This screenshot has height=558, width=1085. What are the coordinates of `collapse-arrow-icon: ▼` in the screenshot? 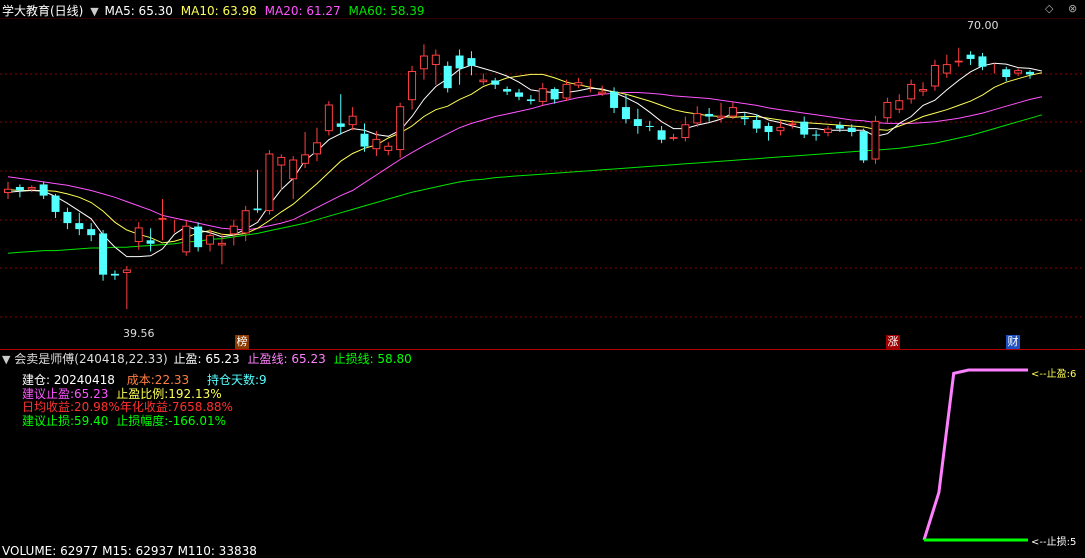 It's located at (6, 359).